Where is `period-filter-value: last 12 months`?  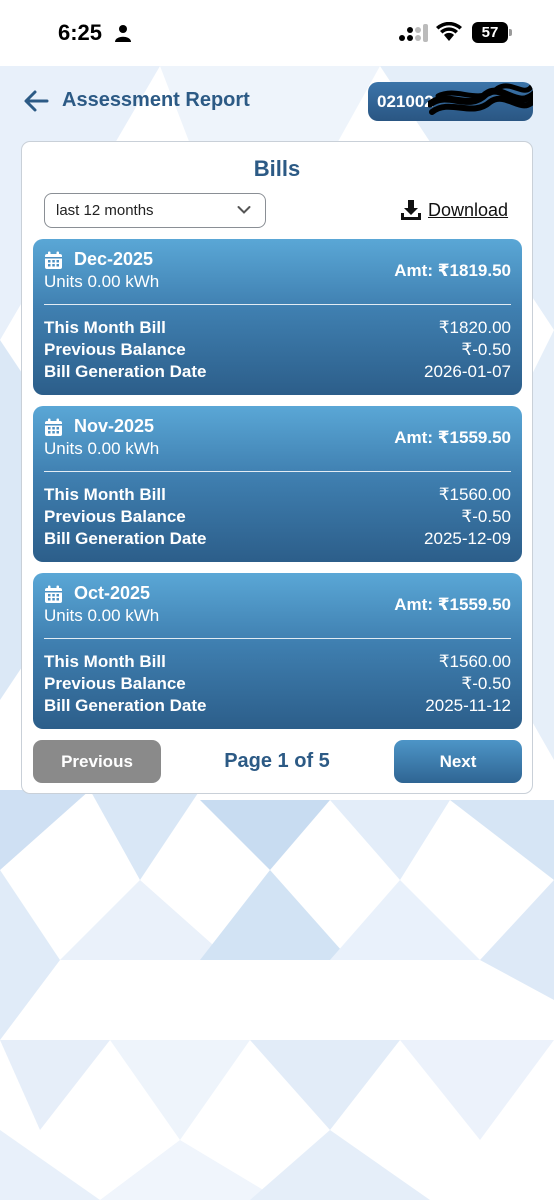 period-filter-value: last 12 months is located at coordinates (105, 210).